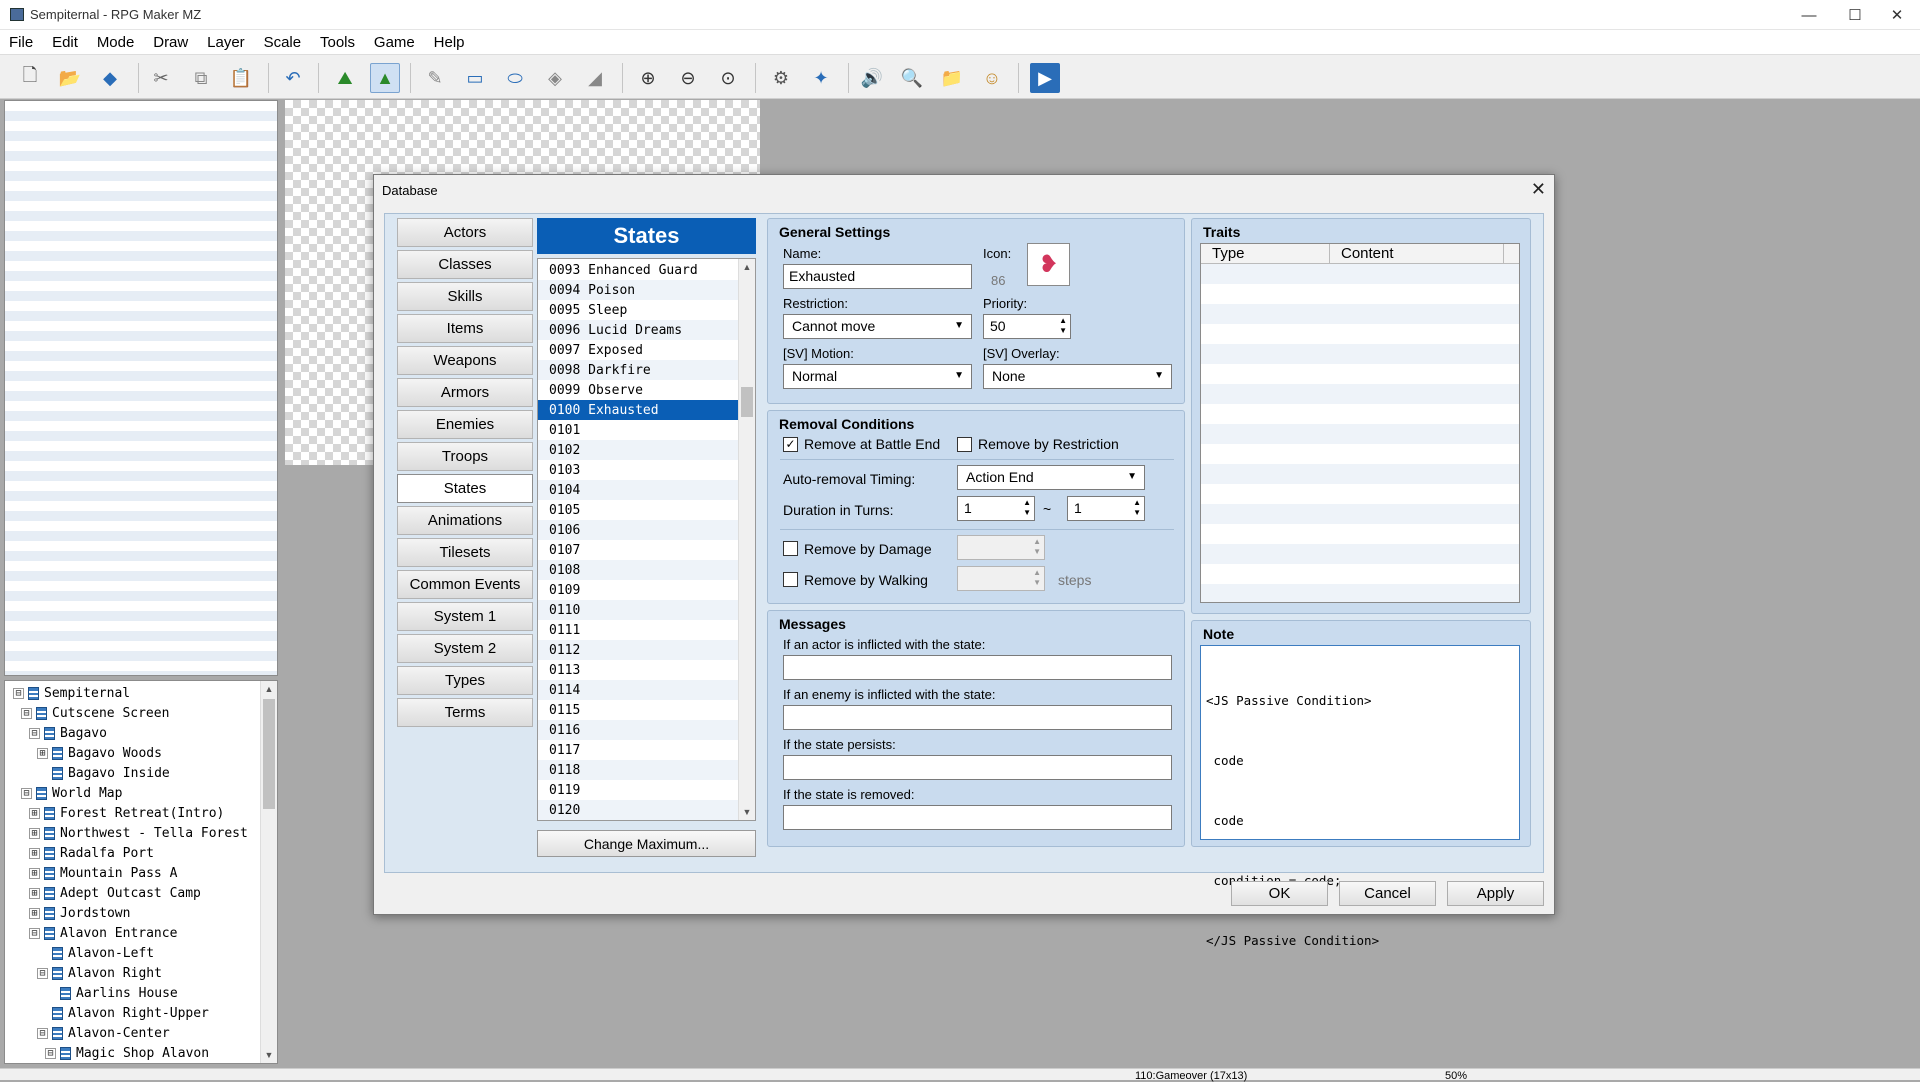  What do you see at coordinates (638, 470) in the screenshot?
I see `state-list-item: 0103` at bounding box center [638, 470].